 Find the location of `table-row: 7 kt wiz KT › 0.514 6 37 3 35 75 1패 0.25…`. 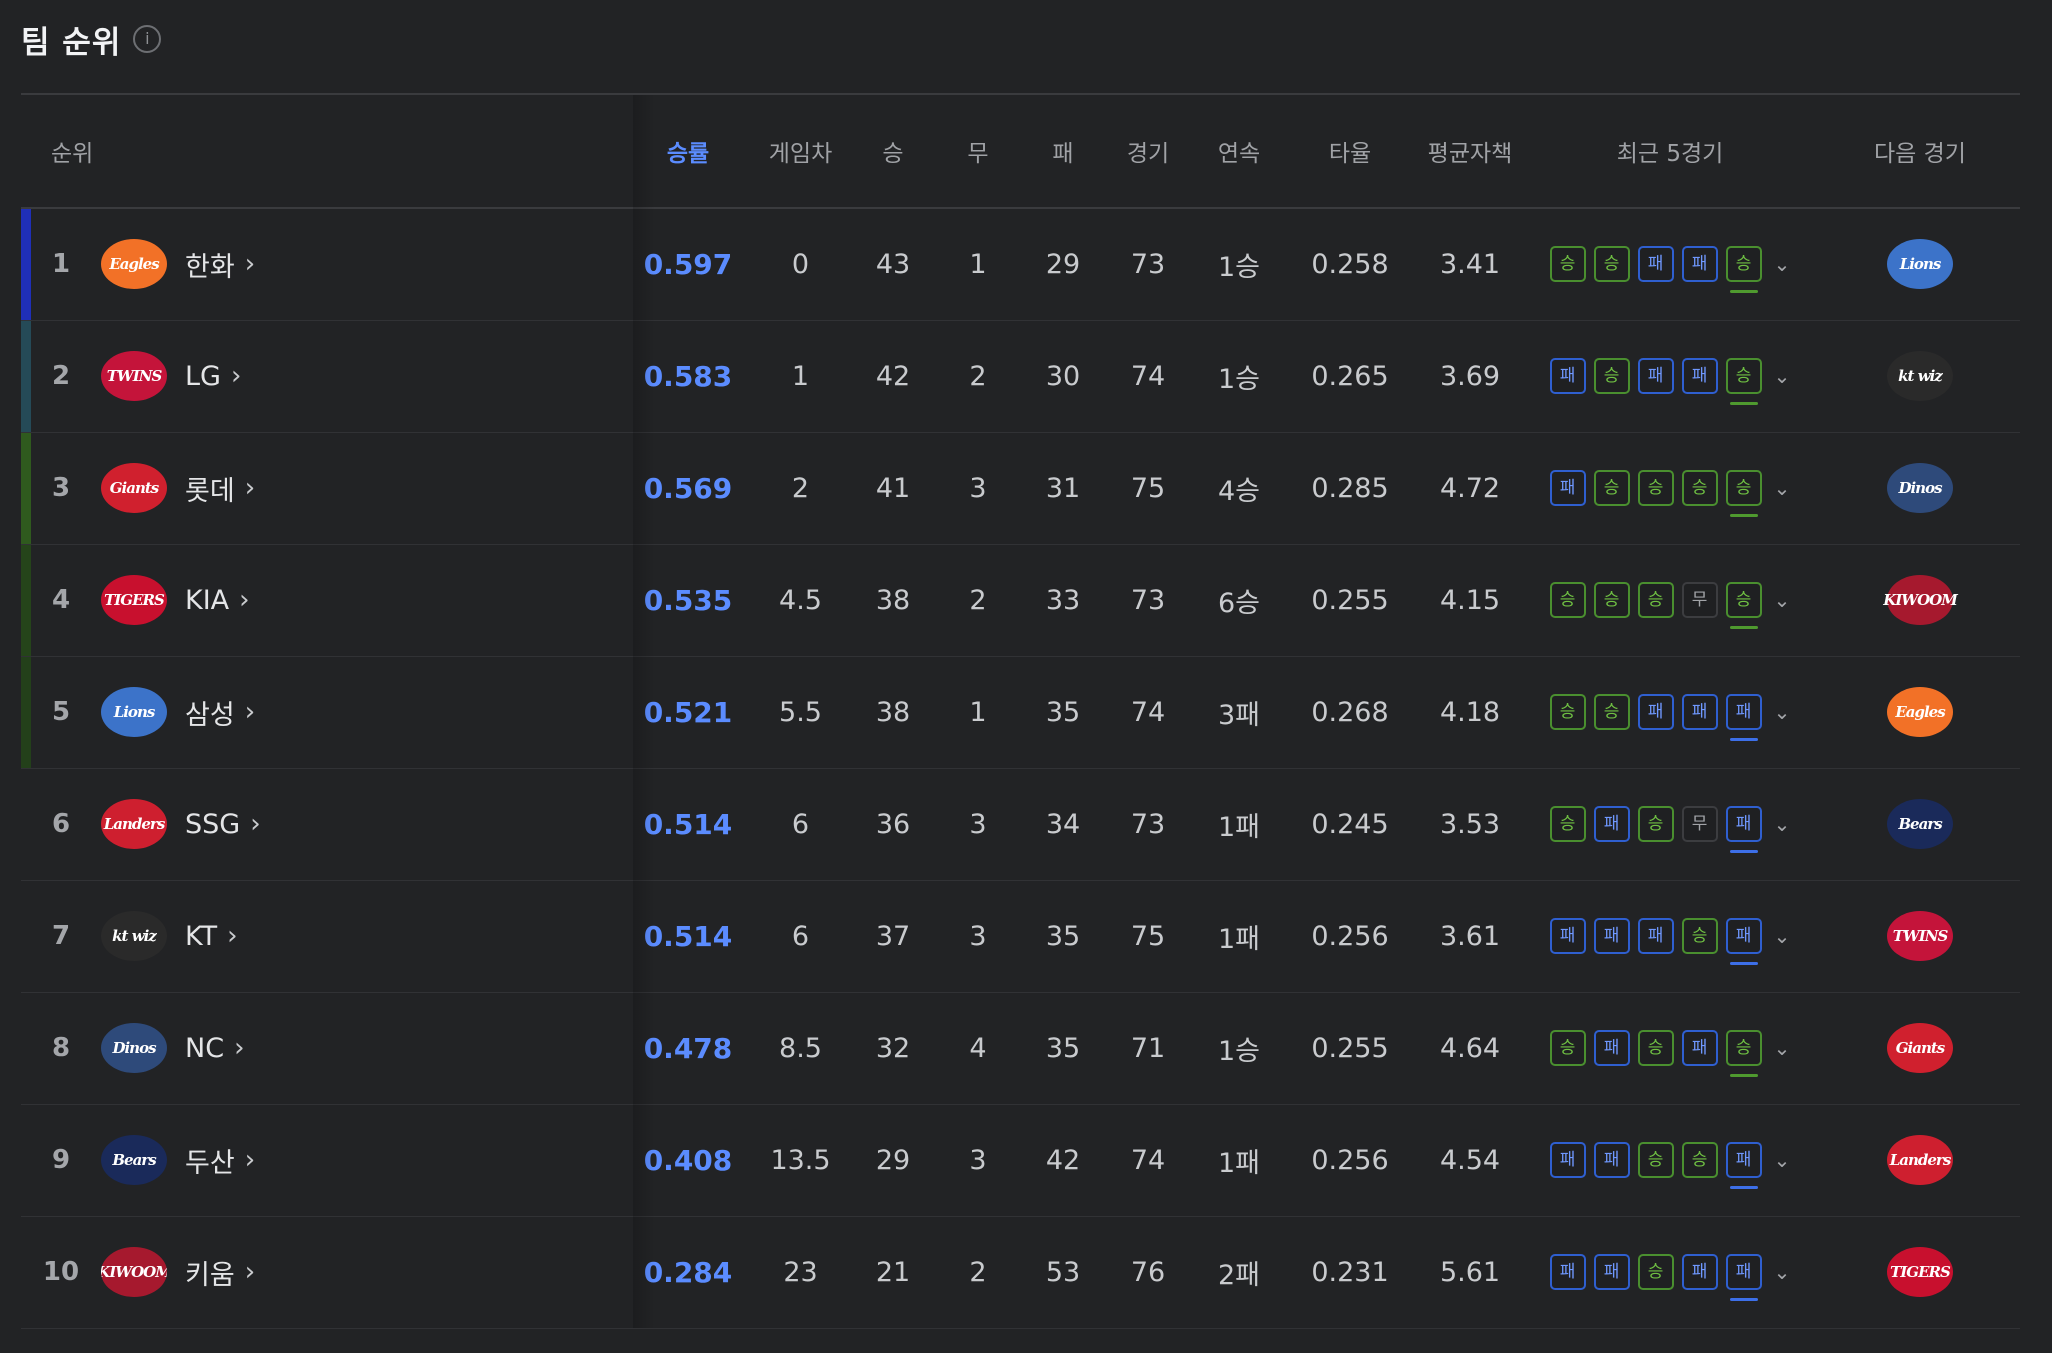

table-row: 7 kt wiz KT › 0.514 6 37 3 35 75 1패 0.25… is located at coordinates (1020, 936).